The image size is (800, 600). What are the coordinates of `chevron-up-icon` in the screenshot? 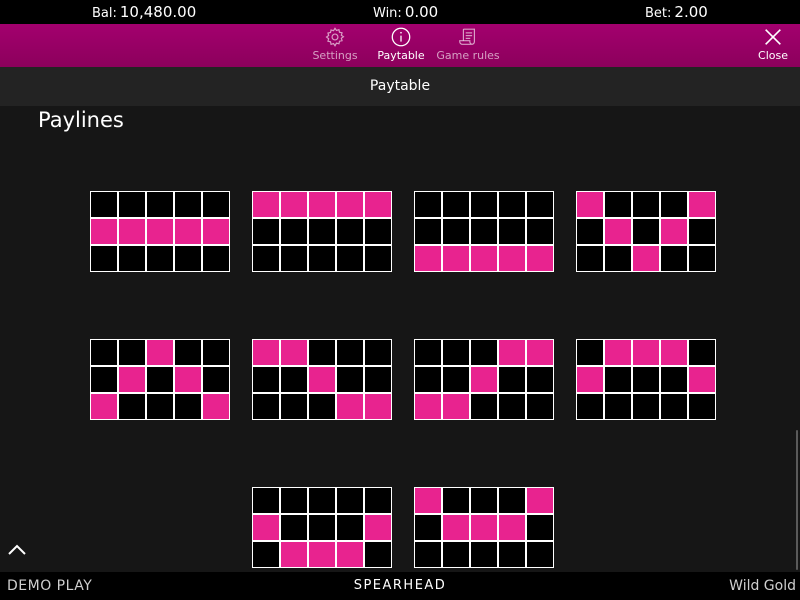 It's located at (17, 549).